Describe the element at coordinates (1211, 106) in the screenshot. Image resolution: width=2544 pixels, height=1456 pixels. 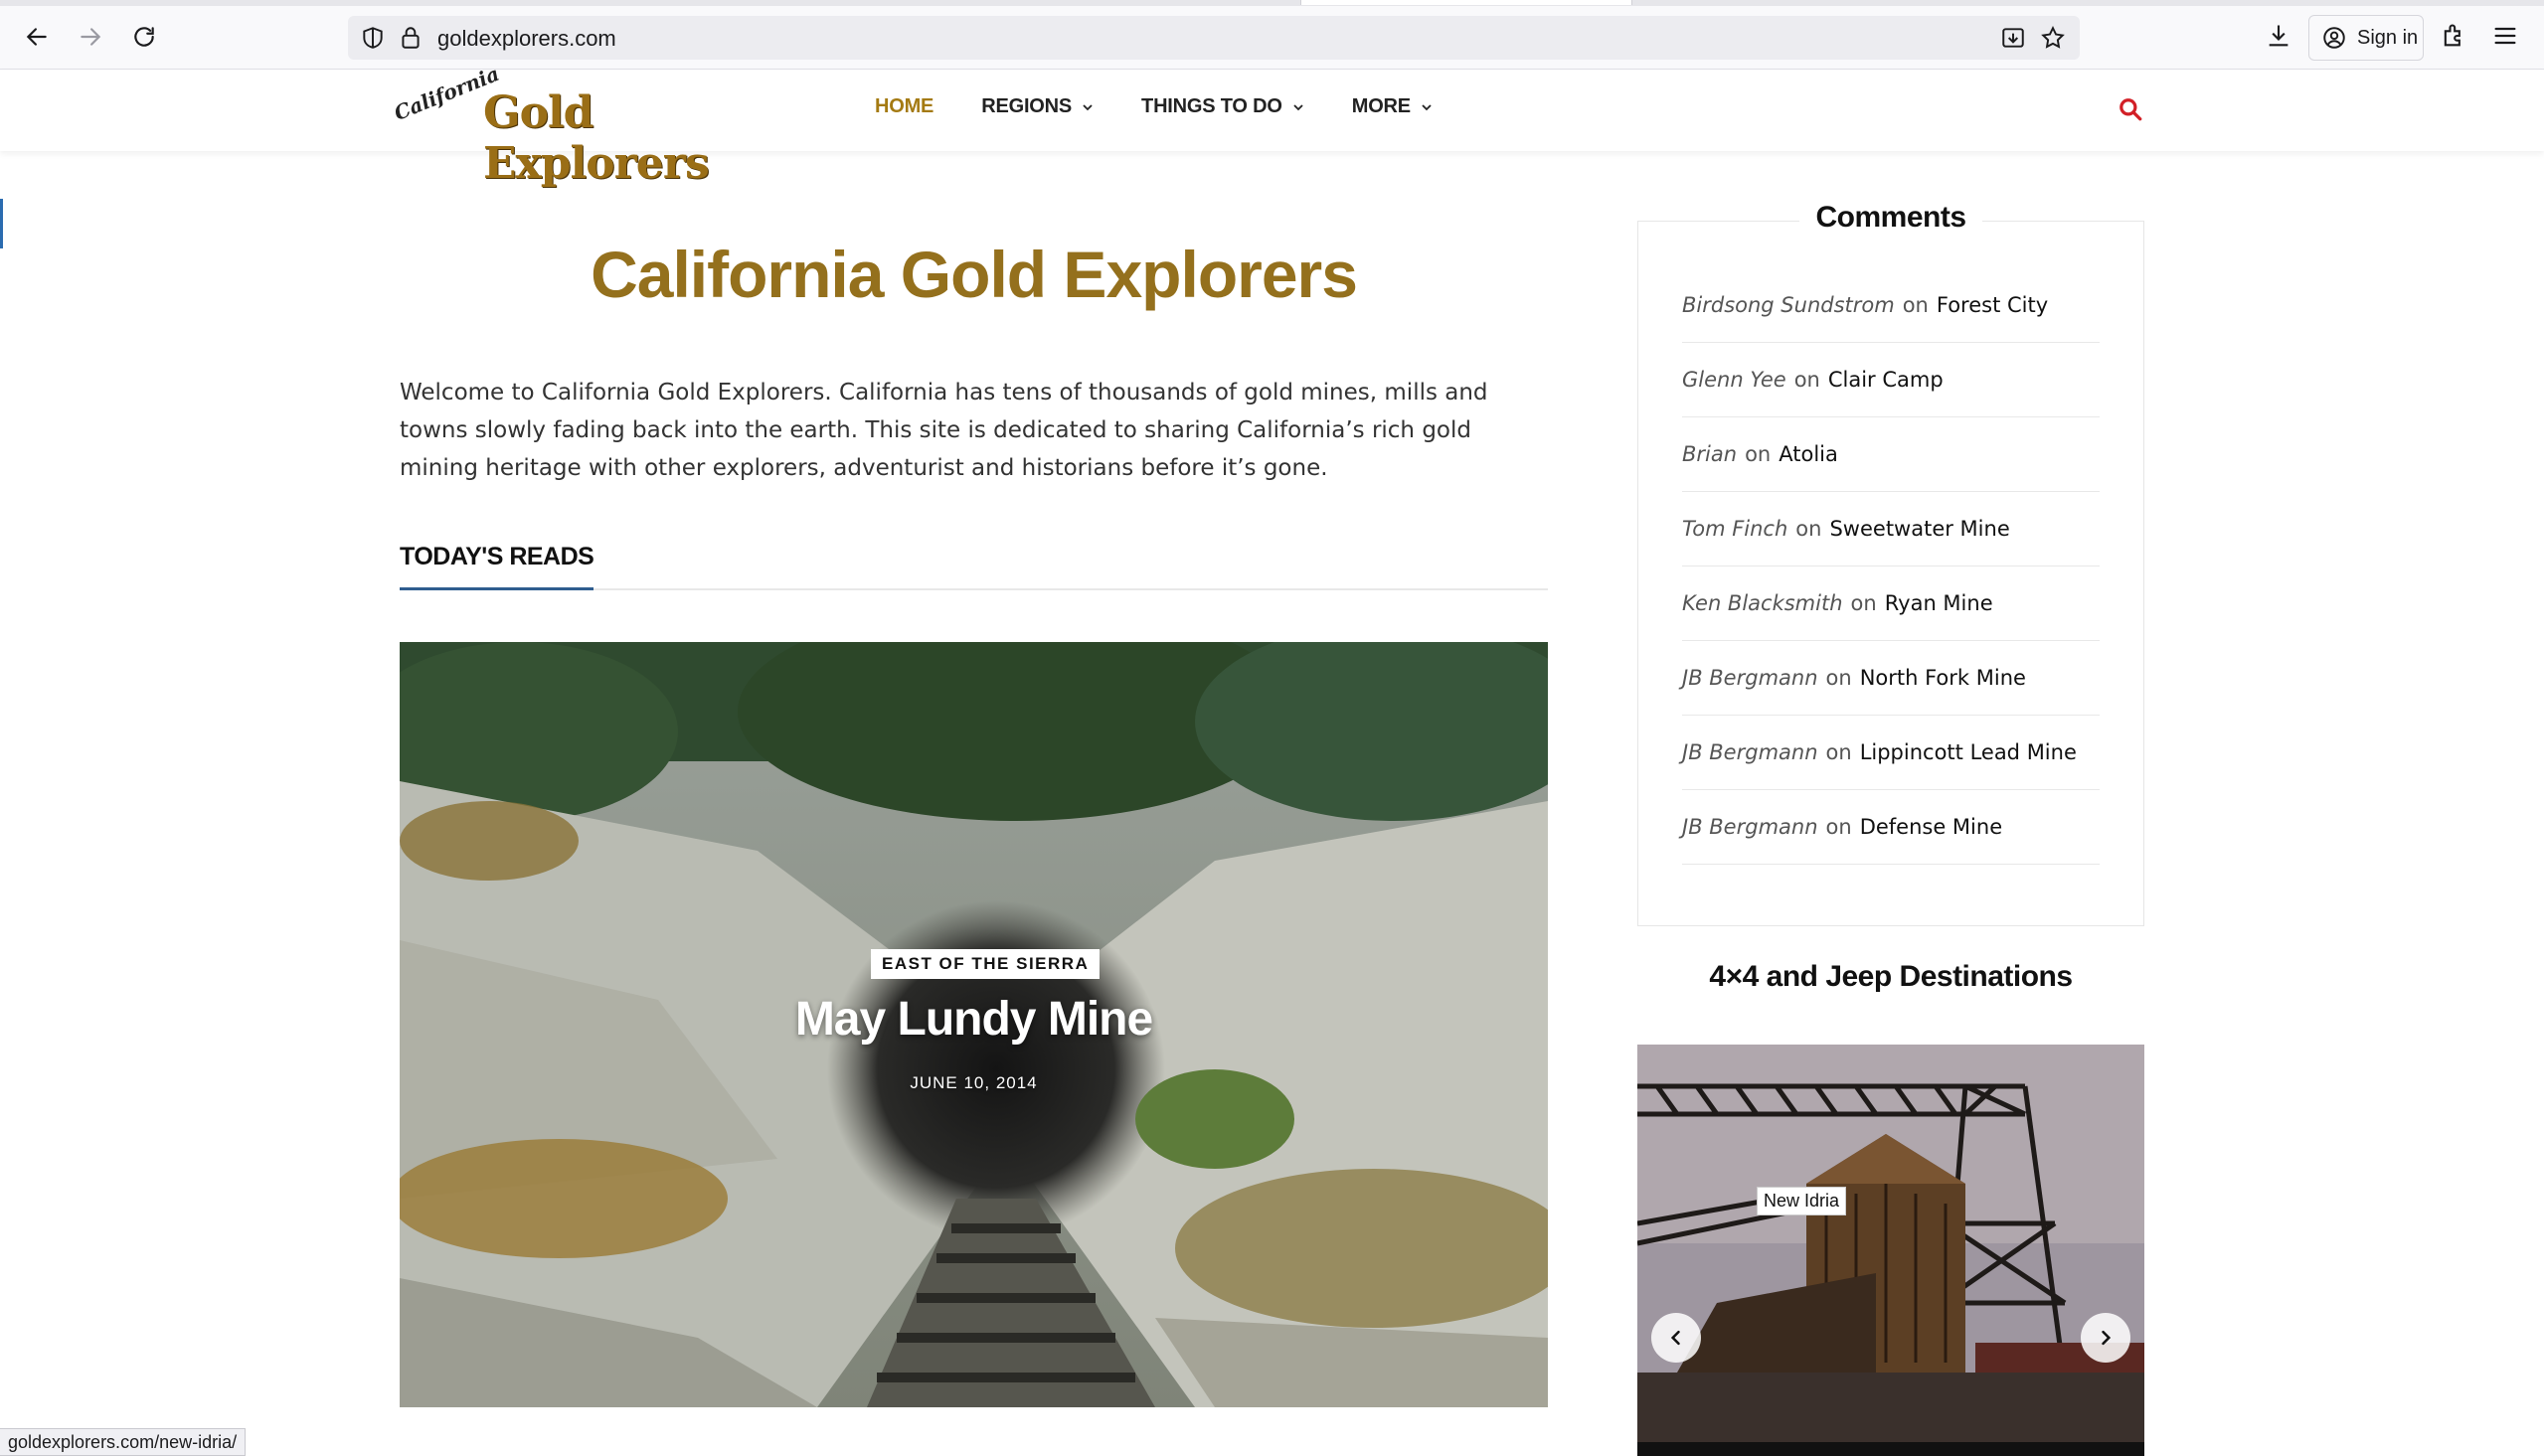
I see `nav-item-label: THINGS TO DO` at that location.